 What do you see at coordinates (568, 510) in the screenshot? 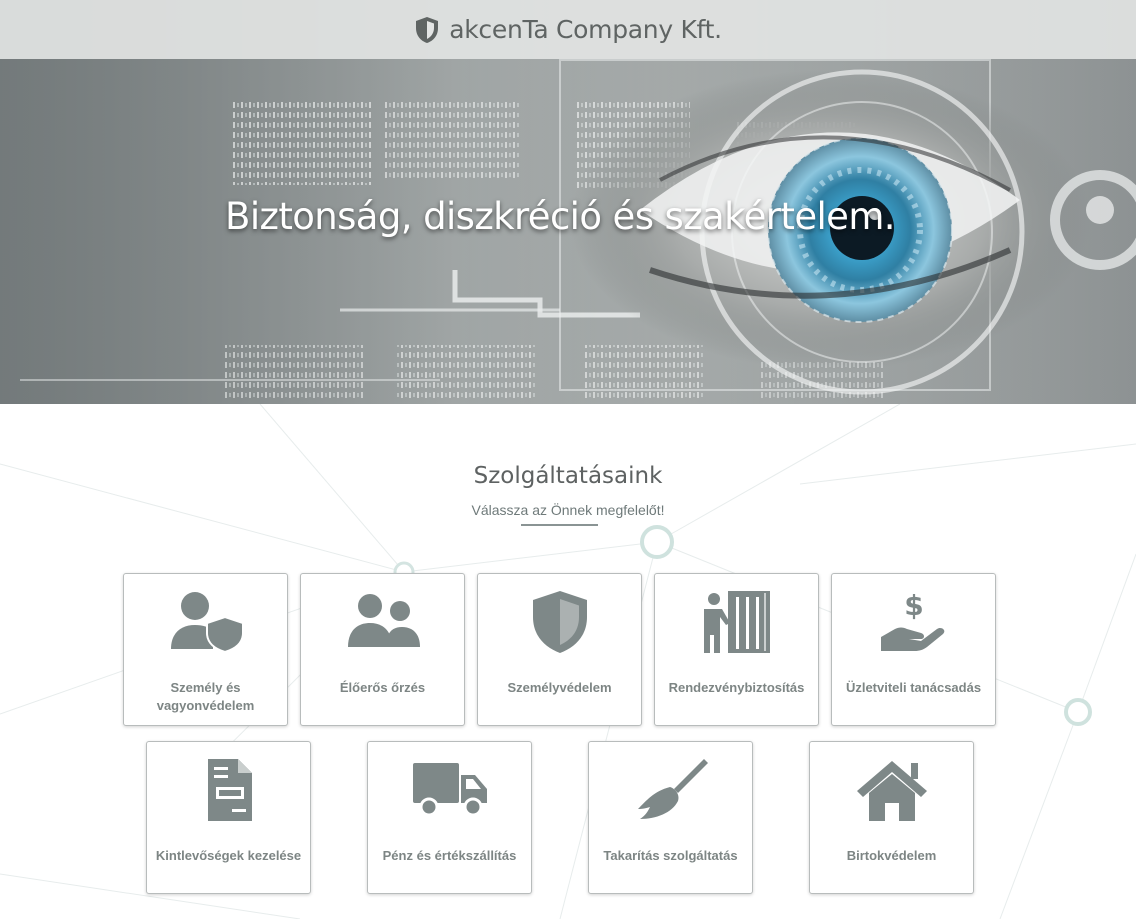
I see `services-subtitle: Válassza az Önnek megfelelőt!` at bounding box center [568, 510].